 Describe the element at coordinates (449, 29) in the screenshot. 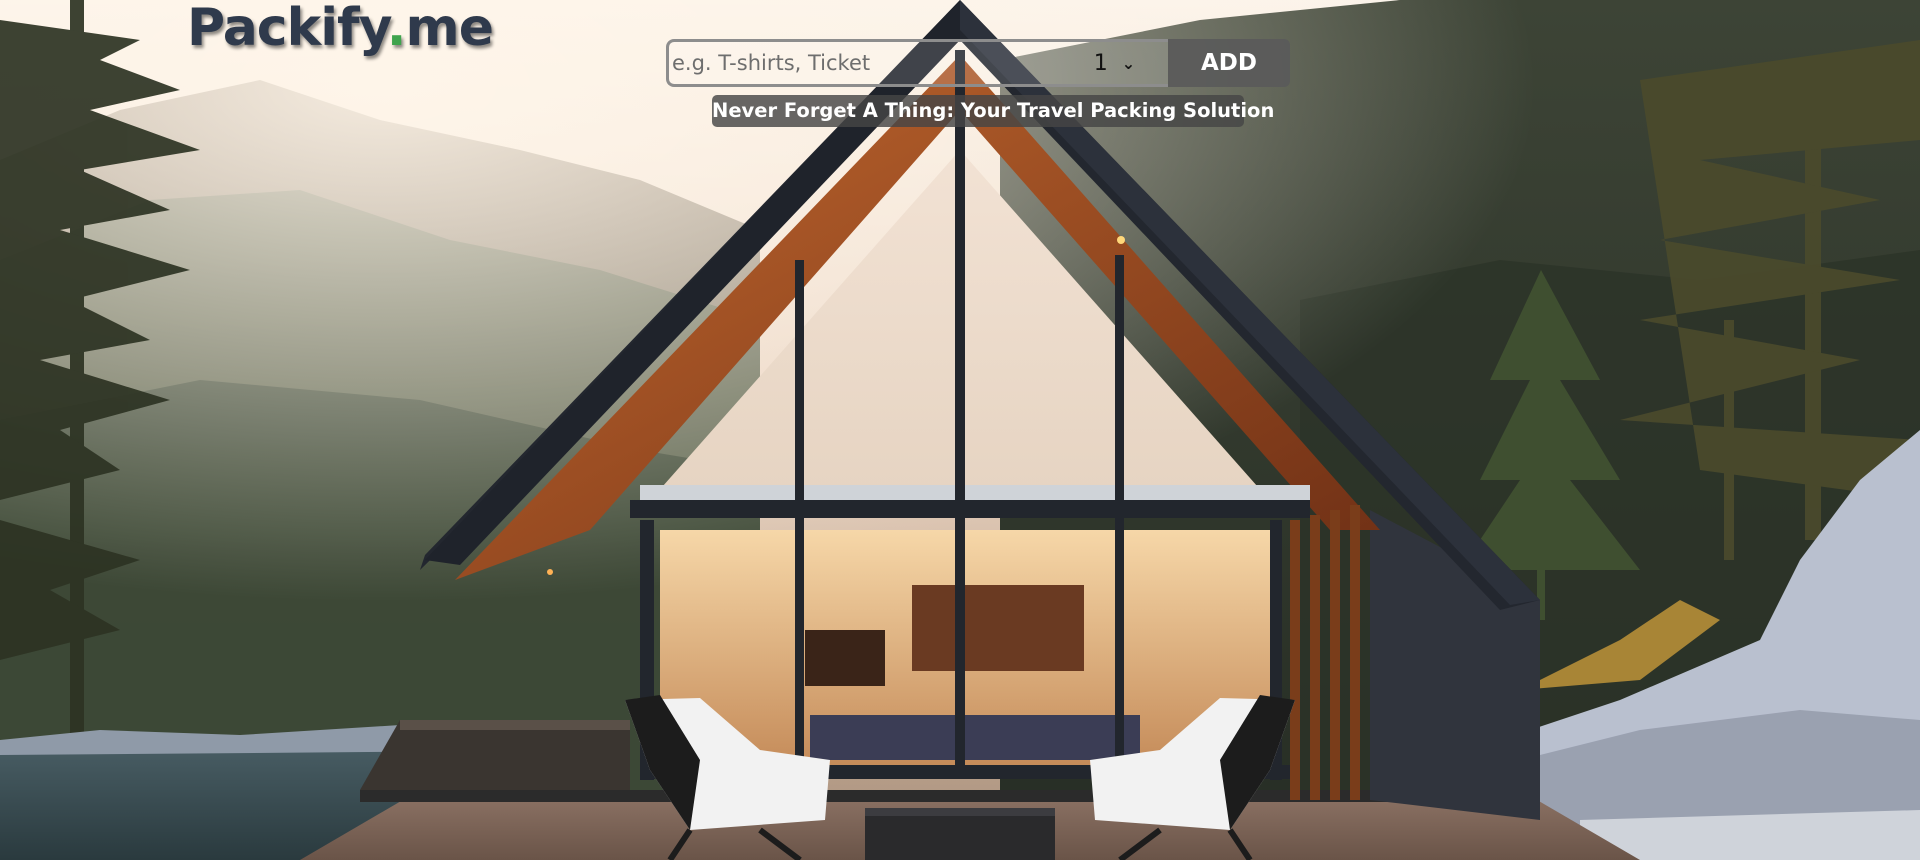

I see `logo-tld: me` at that location.